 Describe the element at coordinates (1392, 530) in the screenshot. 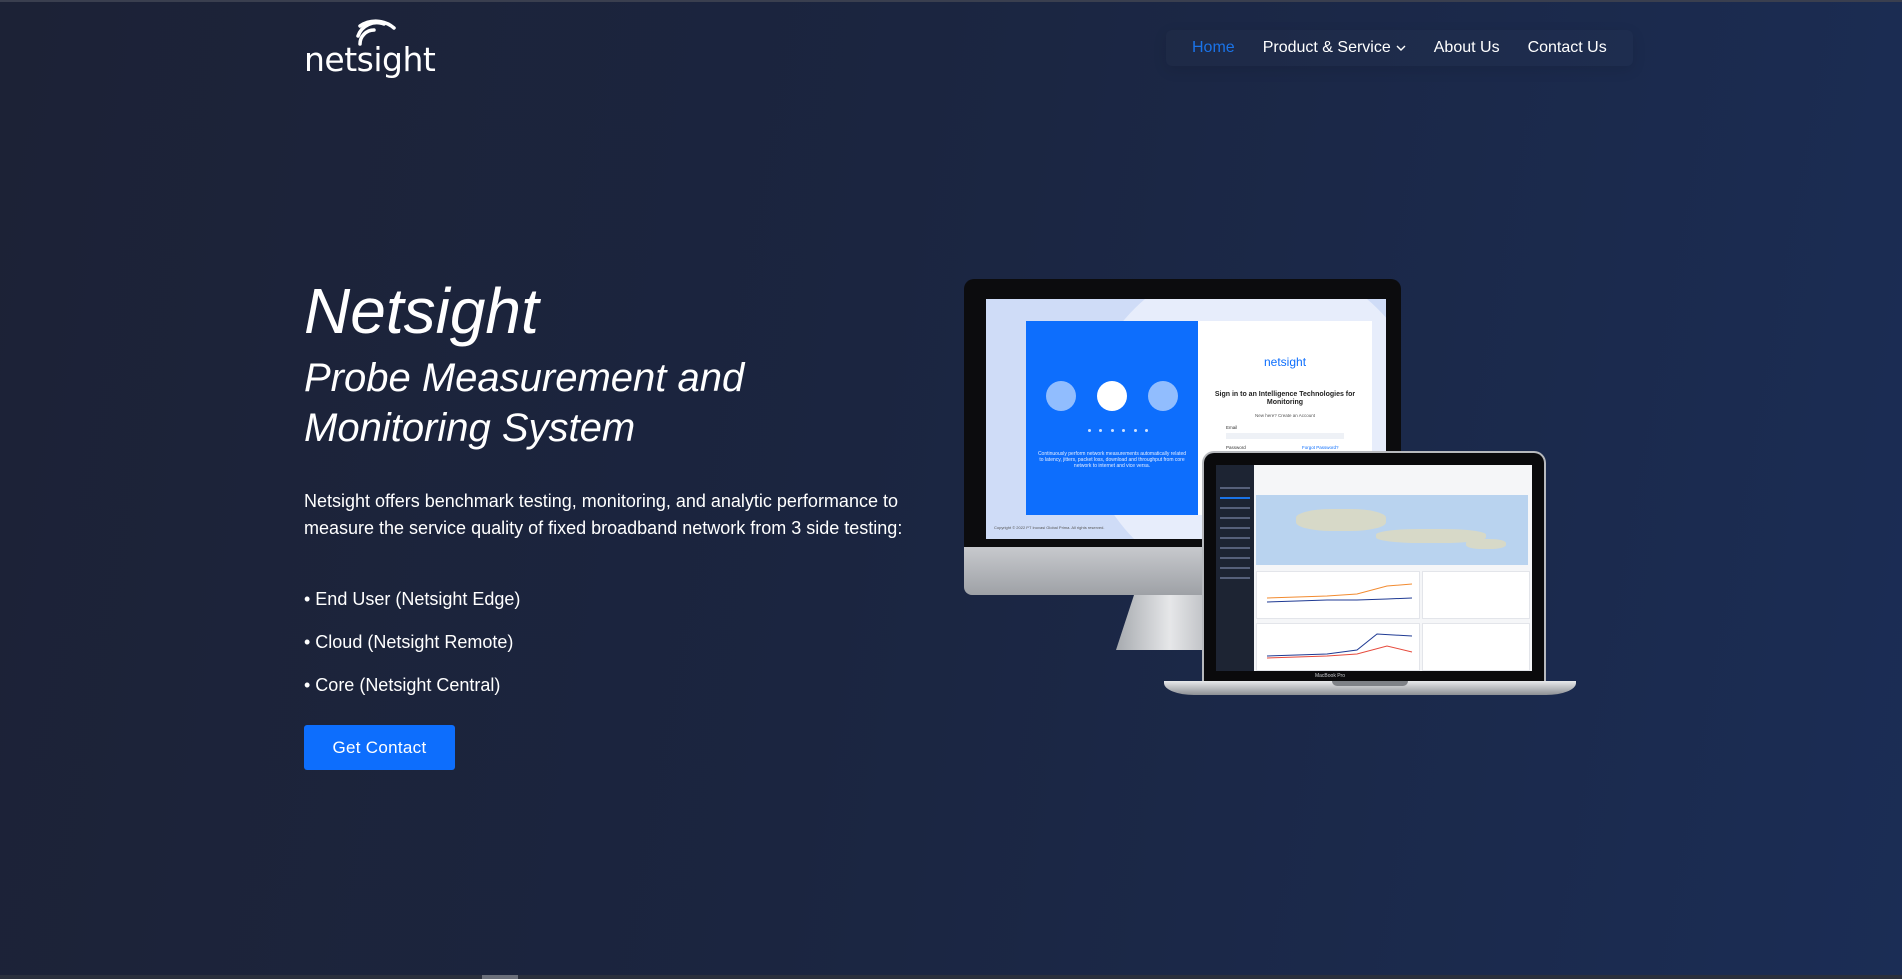

I see `dashboard-map` at that location.